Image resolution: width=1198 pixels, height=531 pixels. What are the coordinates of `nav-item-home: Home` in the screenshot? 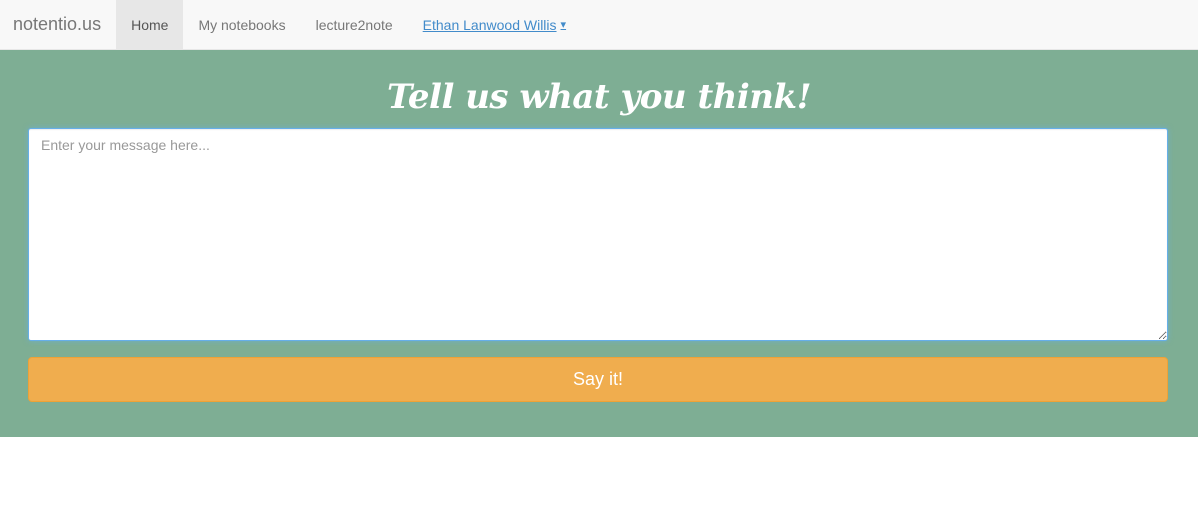 It's located at (150, 24).